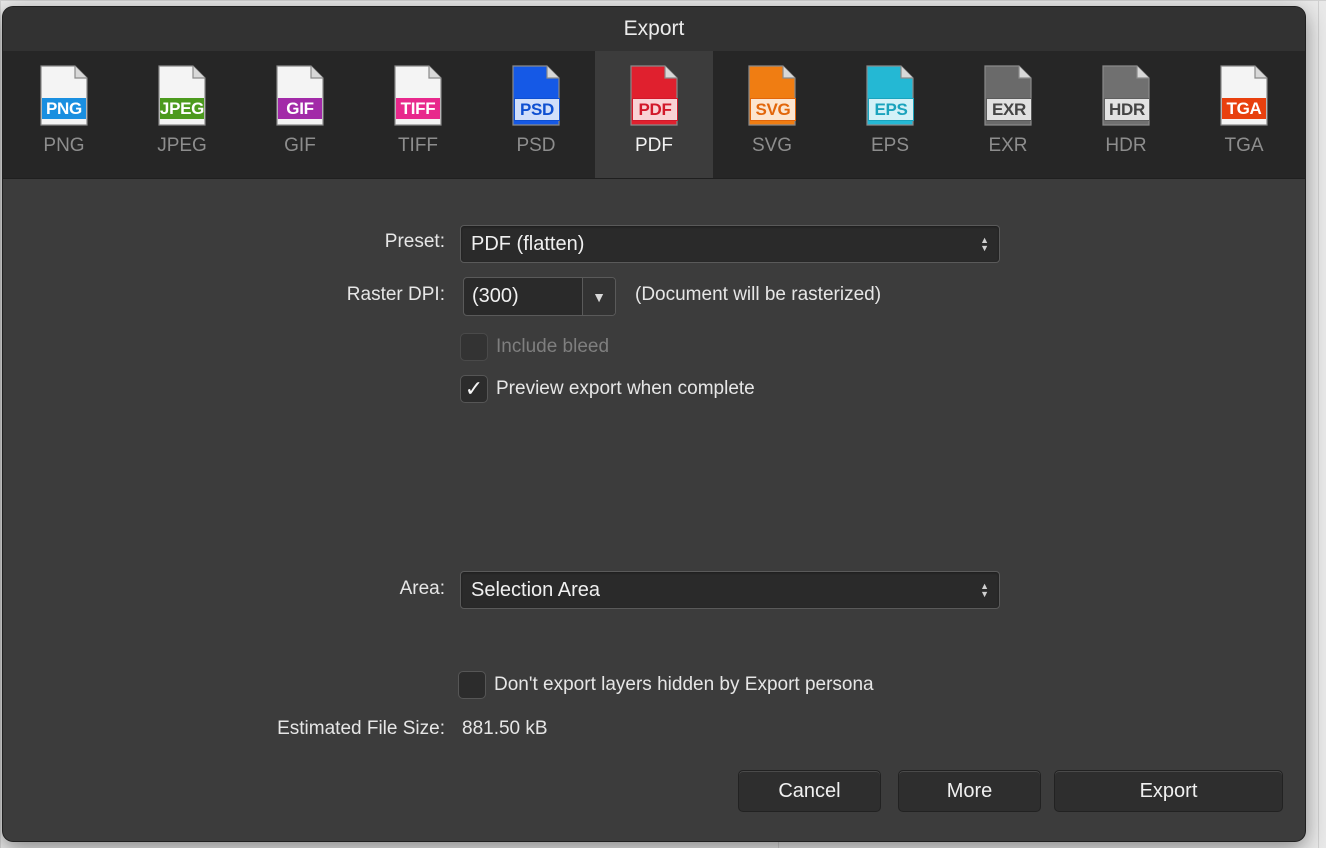  I want to click on tab-label-exr: EXR, so click(1008, 145).